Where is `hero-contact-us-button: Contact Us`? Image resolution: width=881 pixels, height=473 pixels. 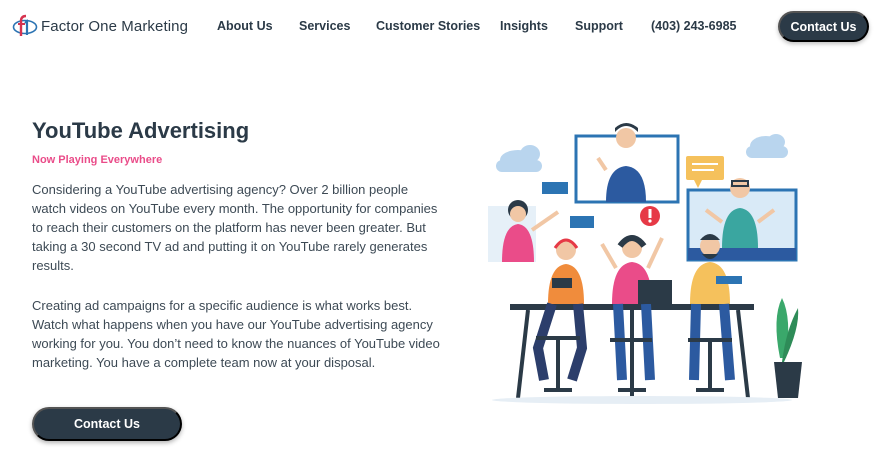
hero-contact-us-button: Contact Us is located at coordinates (107, 424).